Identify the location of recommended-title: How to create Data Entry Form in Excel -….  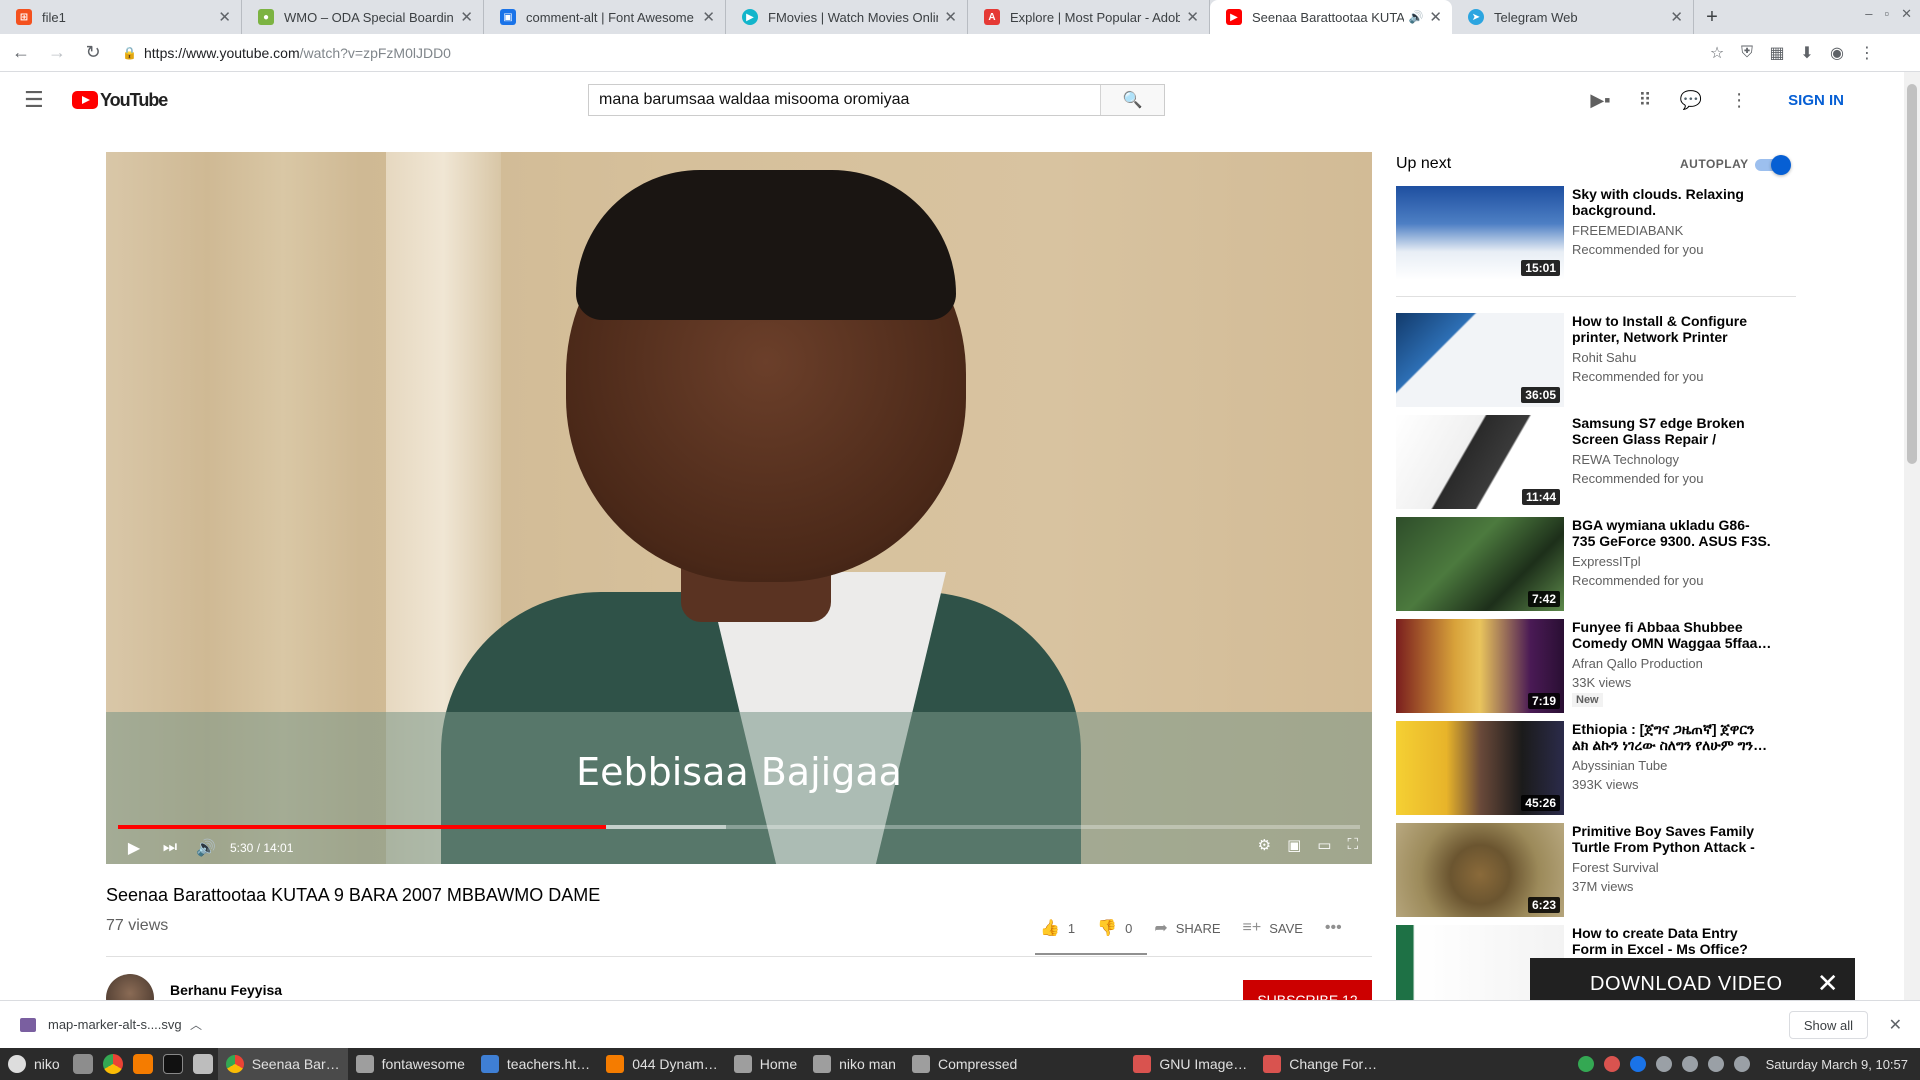
(1672, 941).